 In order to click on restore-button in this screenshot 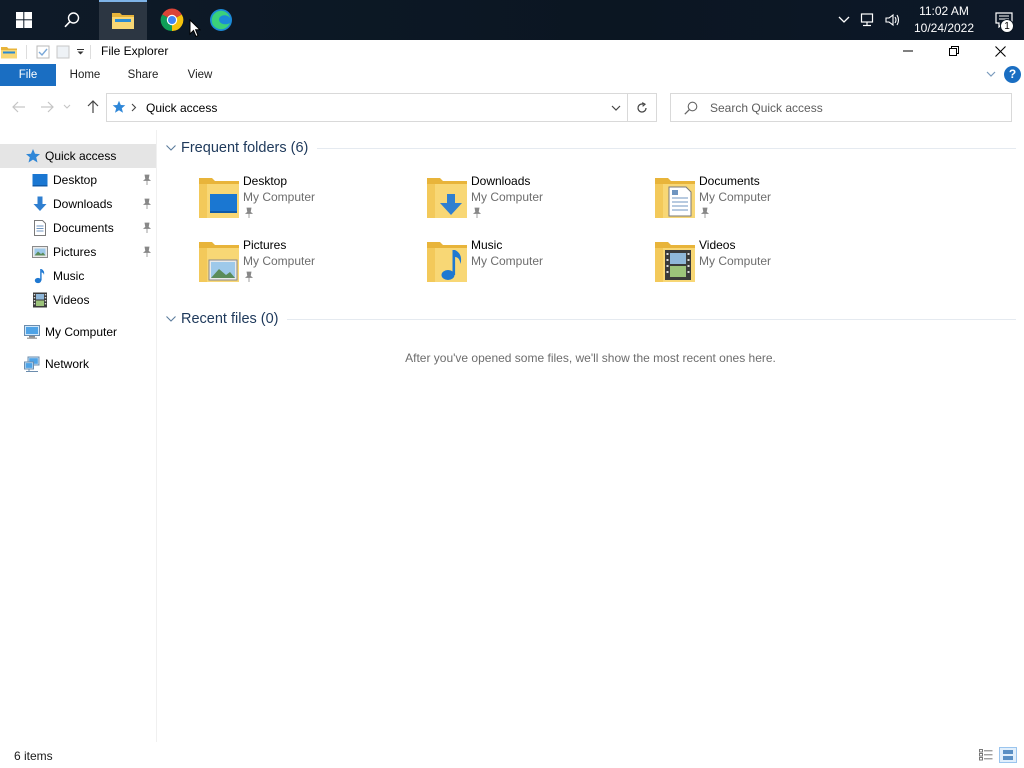, I will do `click(954, 51)`.